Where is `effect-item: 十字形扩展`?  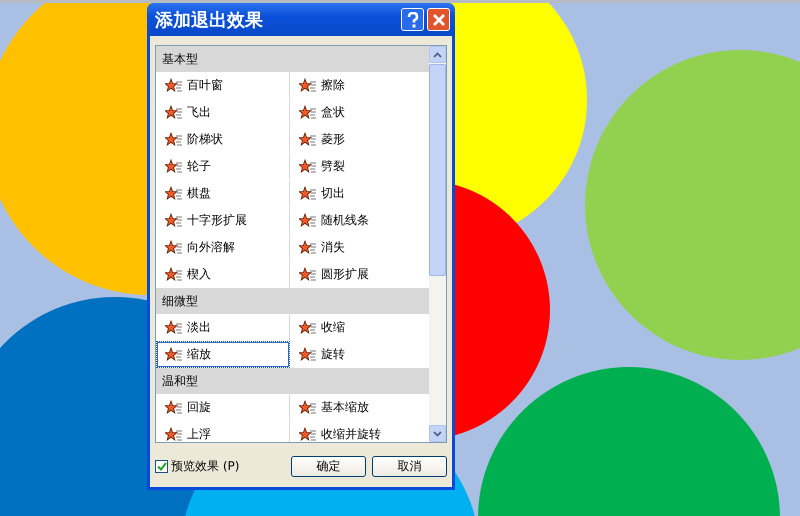
effect-item: 十字形扩展 is located at coordinates (223, 220).